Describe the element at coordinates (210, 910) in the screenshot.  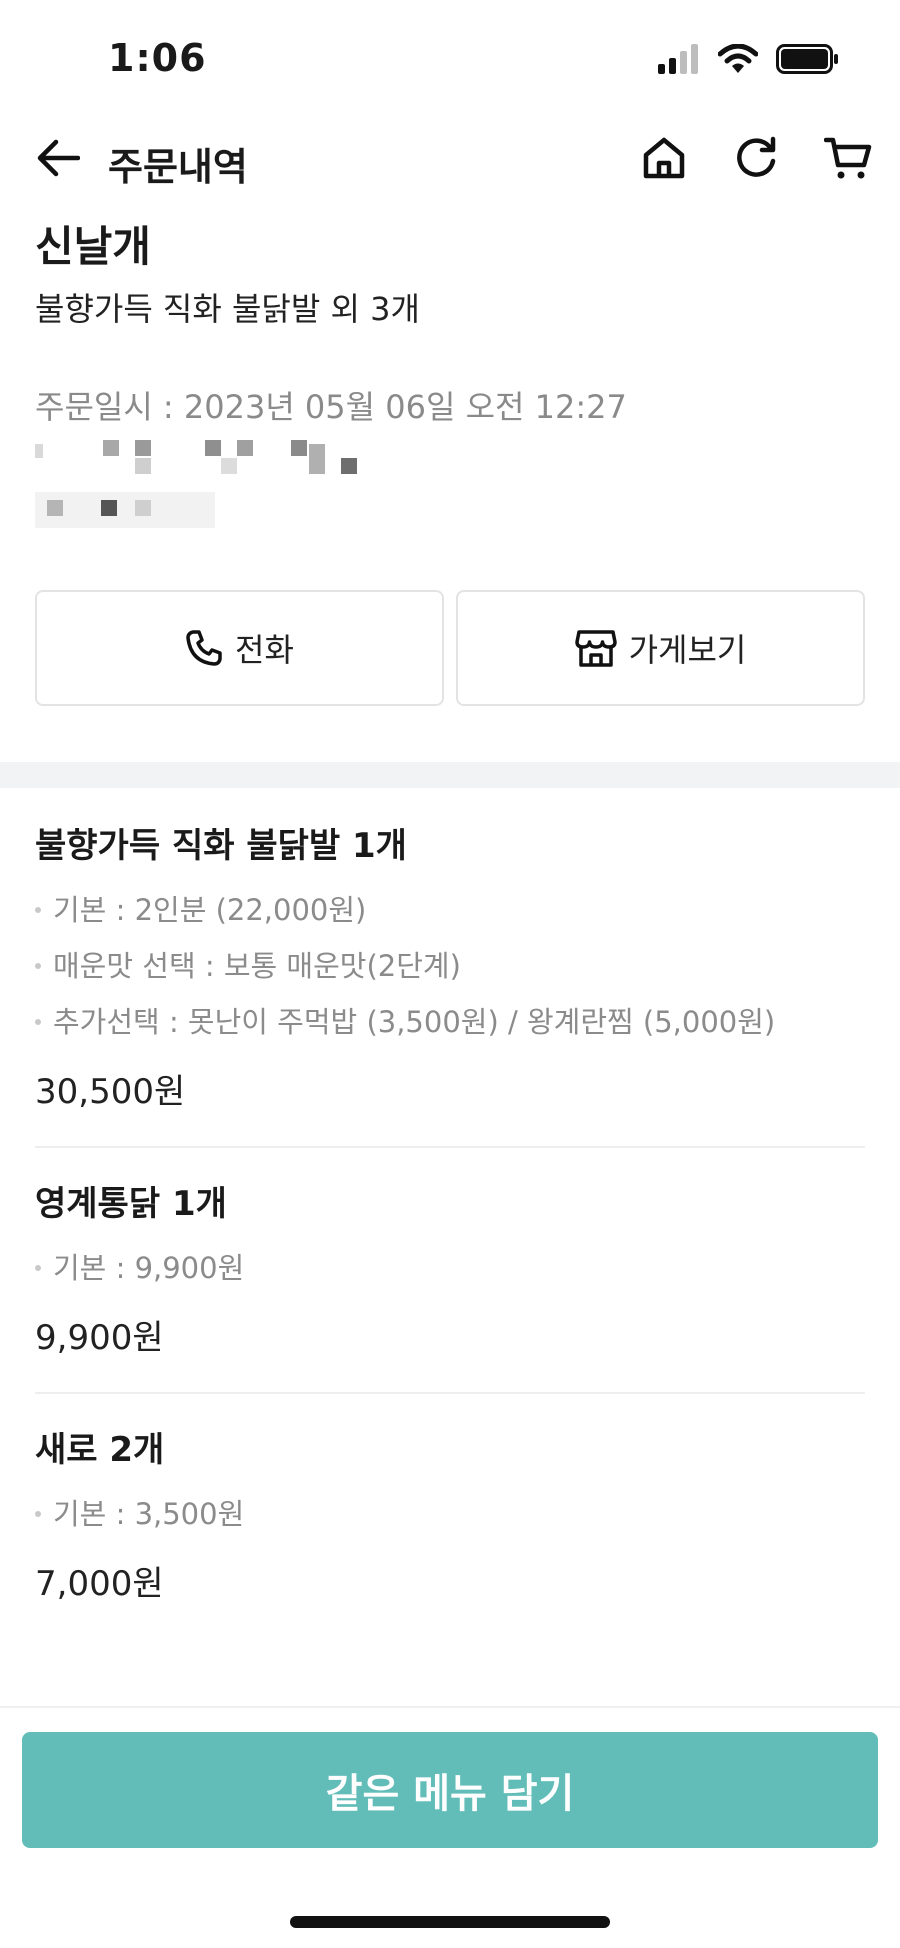
I see `option-text: 기본 : 2인분 (22,000원)` at that location.